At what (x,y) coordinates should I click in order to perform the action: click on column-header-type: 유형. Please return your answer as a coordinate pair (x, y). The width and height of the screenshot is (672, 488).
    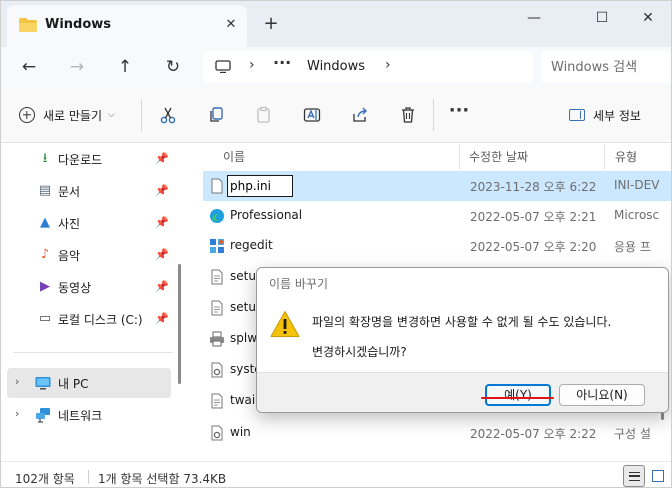
    Looking at the image, I should click on (626, 157).